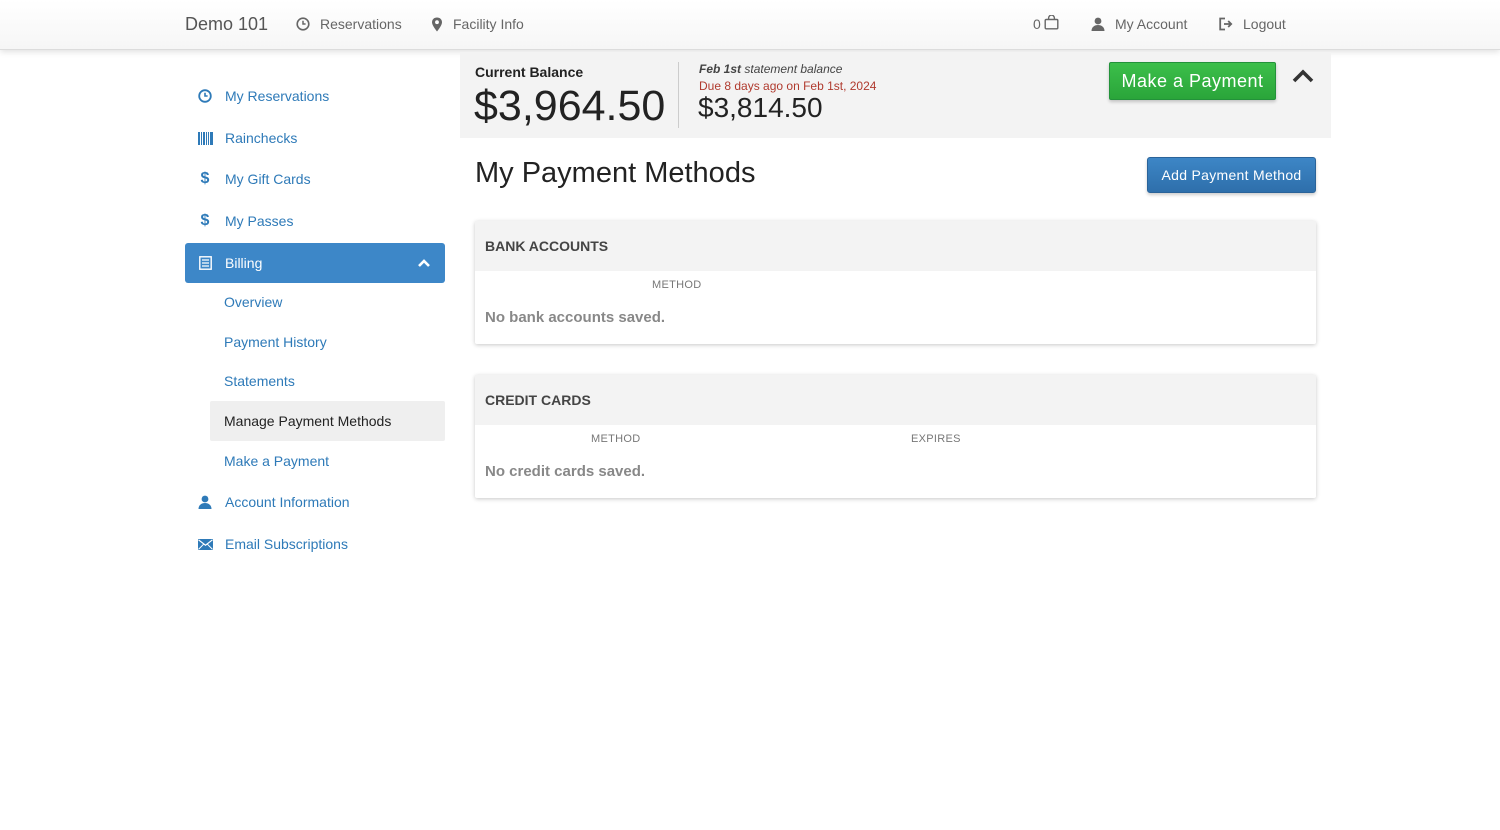  I want to click on sidebar-item-label: My Reservations, so click(277, 96).